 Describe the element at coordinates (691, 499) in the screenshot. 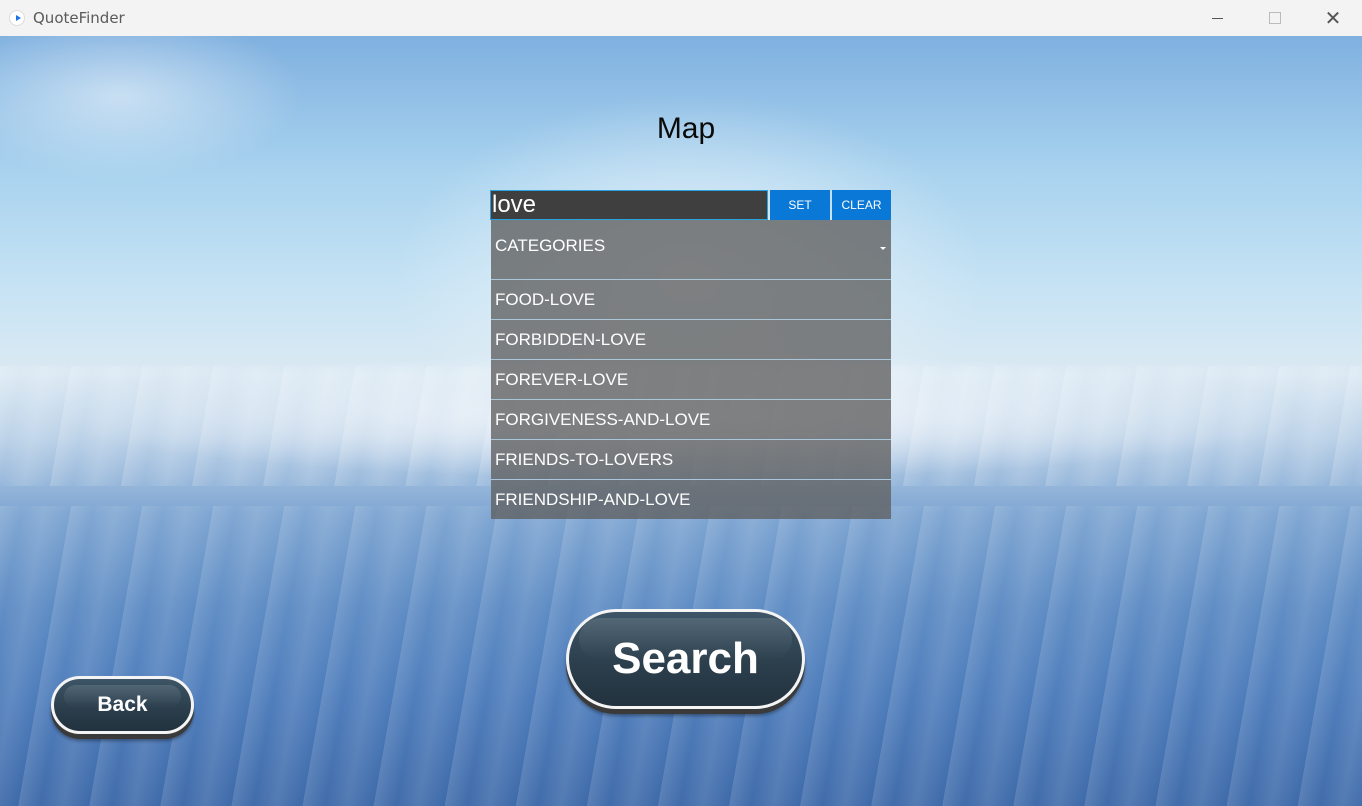

I see `category-item-friendship-and-love: FRIENDSHIP-AND-LOVE` at that location.